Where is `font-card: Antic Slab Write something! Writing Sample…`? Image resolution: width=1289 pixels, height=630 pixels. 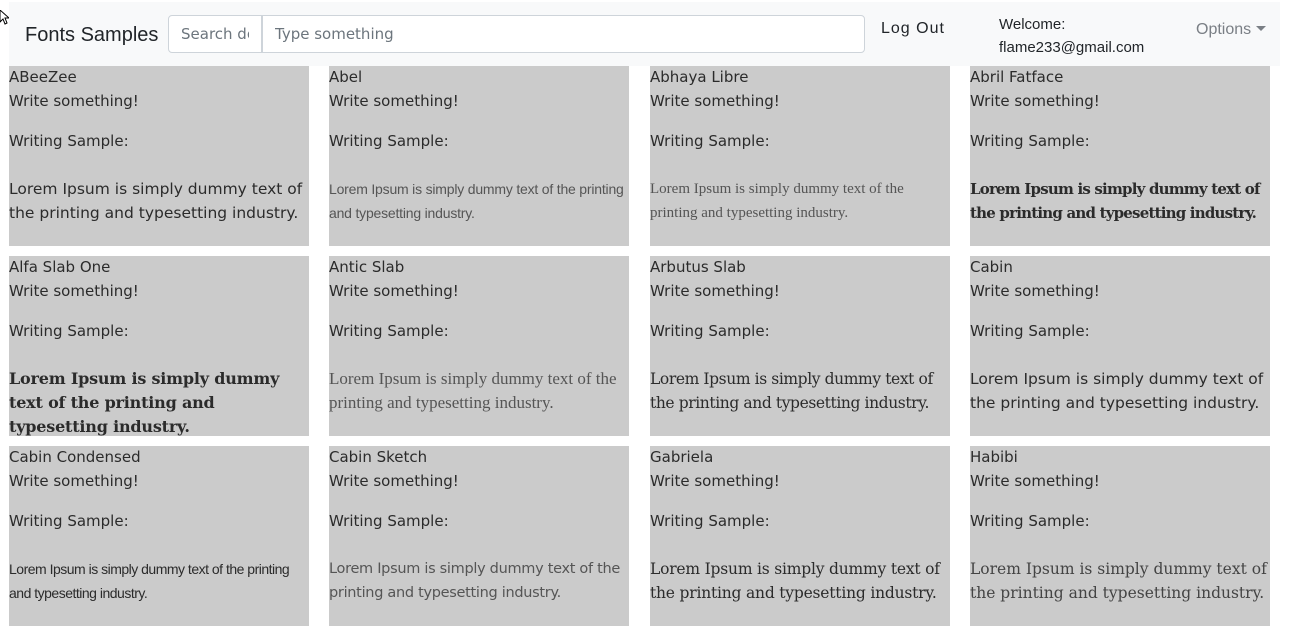
font-card: Antic Slab Write something! Writing Sample… is located at coordinates (479, 346).